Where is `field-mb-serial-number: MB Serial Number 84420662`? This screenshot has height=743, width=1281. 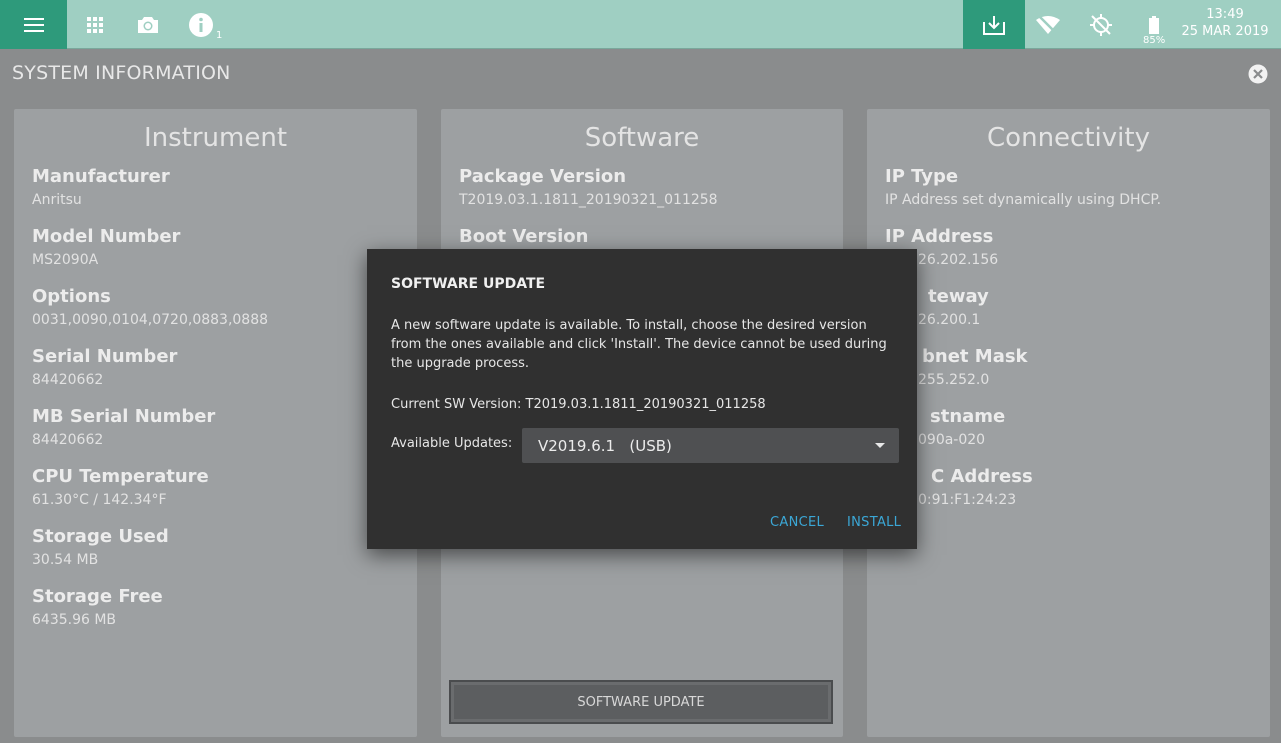
field-mb-serial-number: MB Serial Number 84420662 is located at coordinates (123, 428).